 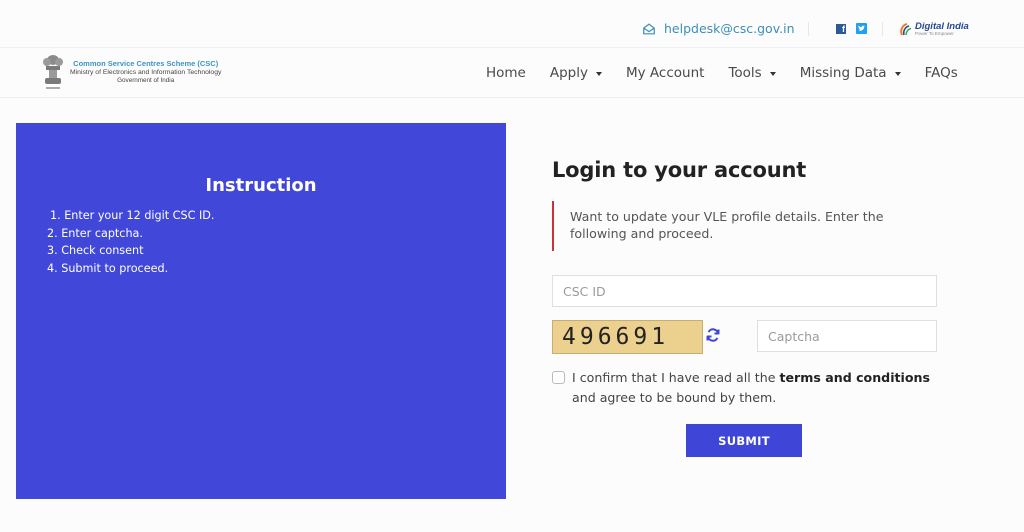 I want to click on nav-home: Home, so click(x=506, y=73).